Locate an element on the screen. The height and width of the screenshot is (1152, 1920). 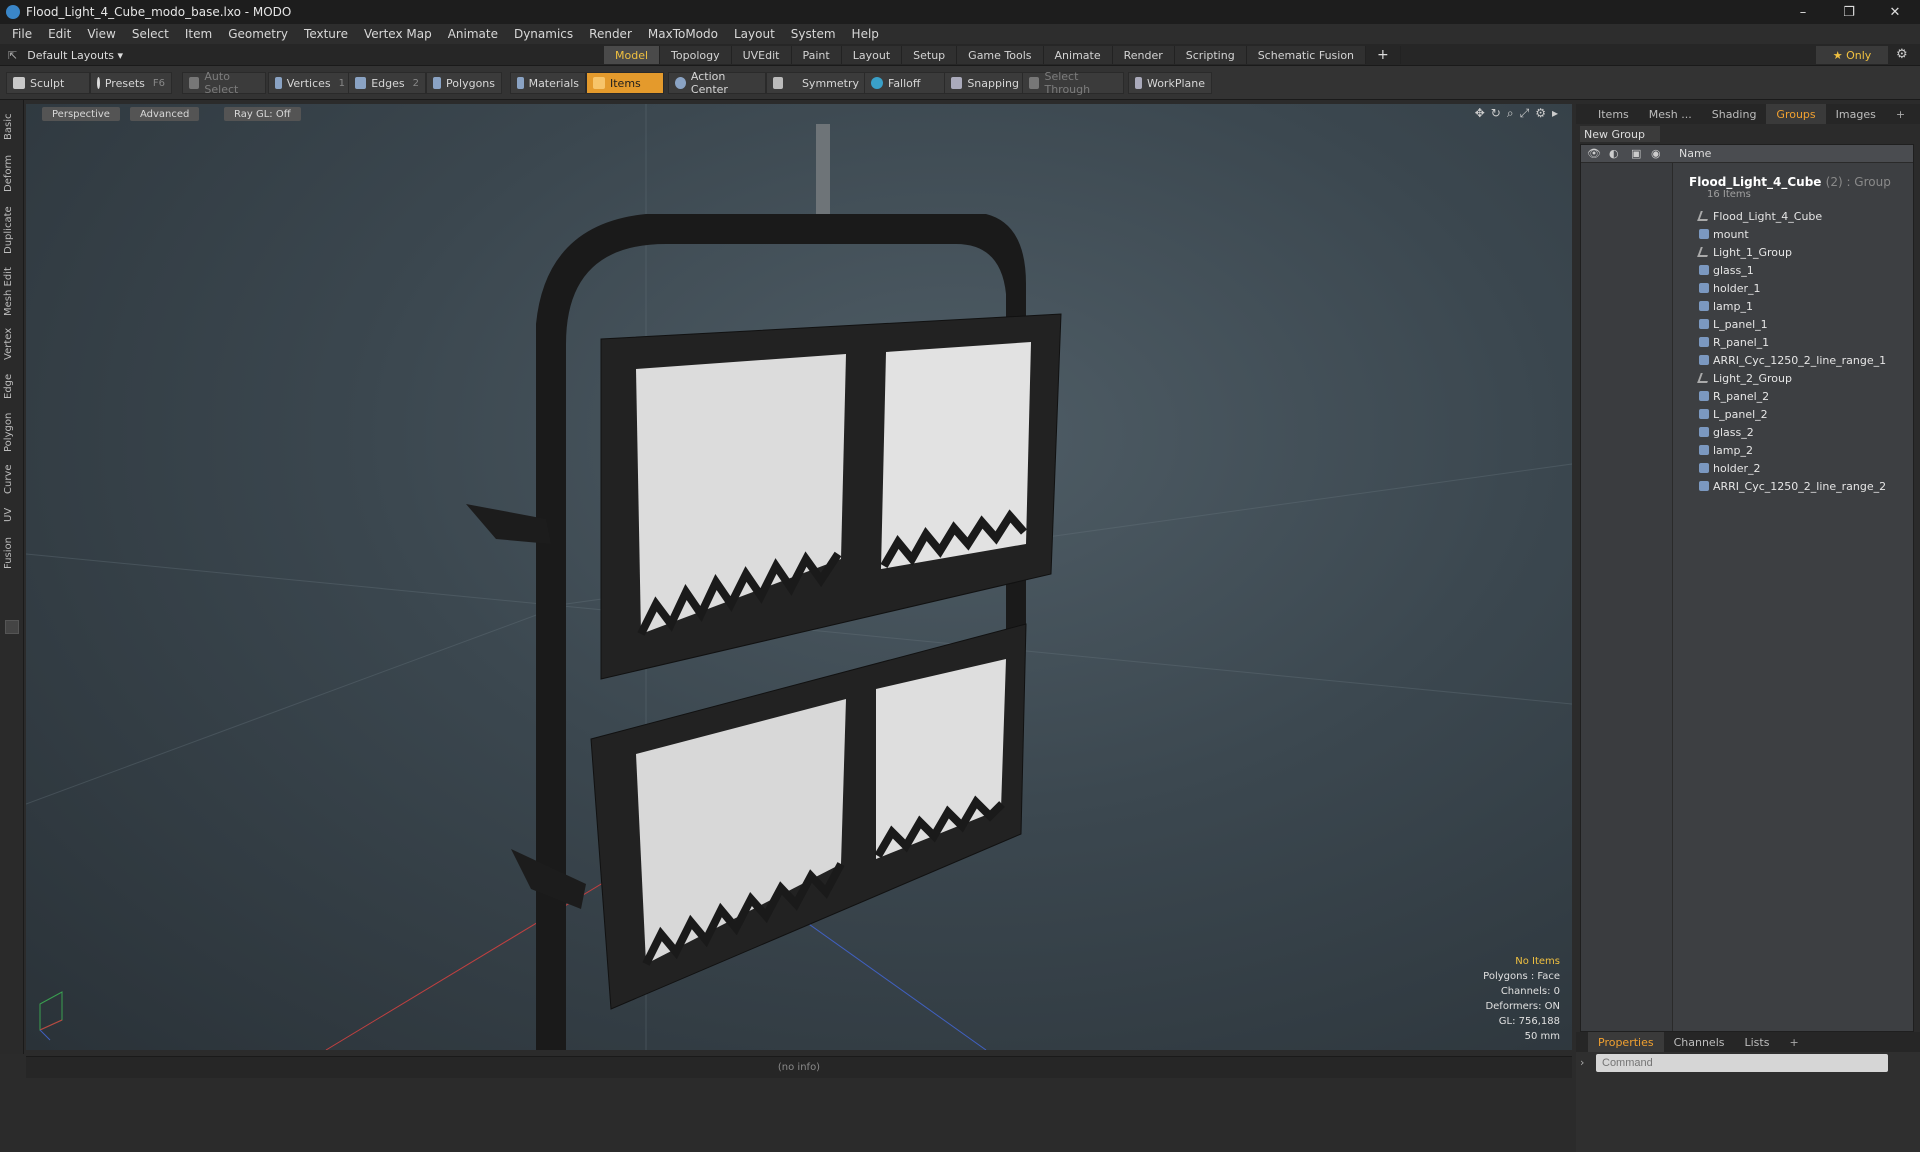
group-row: Flood_Light_4_Cube (2) : Group is located at coordinates (1790, 182).